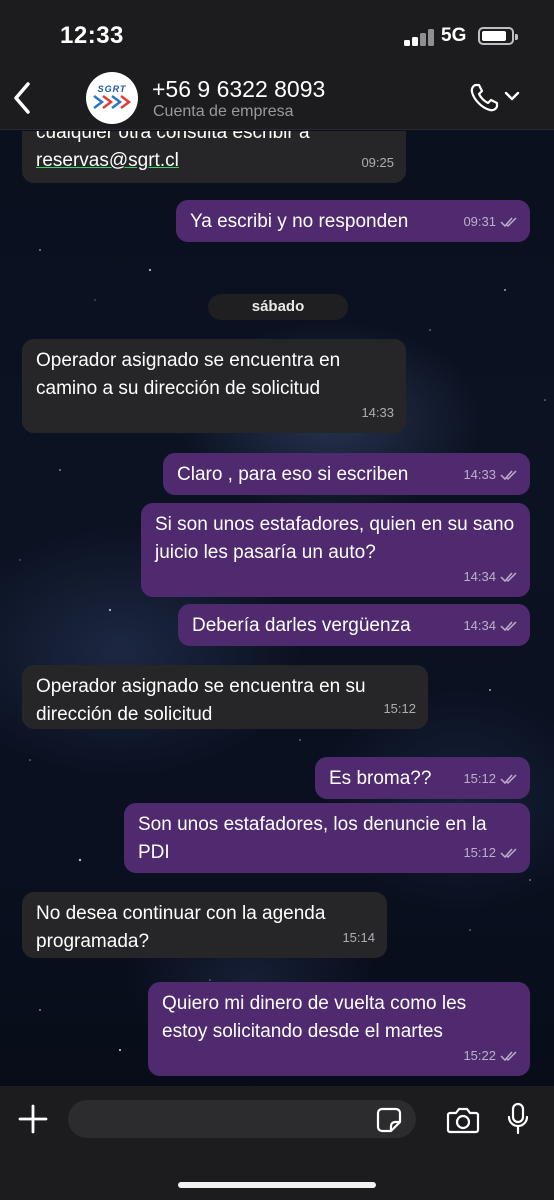 Image resolution: width=554 pixels, height=1200 pixels. Describe the element at coordinates (484, 98) in the screenshot. I see `phone-call-icon` at that location.